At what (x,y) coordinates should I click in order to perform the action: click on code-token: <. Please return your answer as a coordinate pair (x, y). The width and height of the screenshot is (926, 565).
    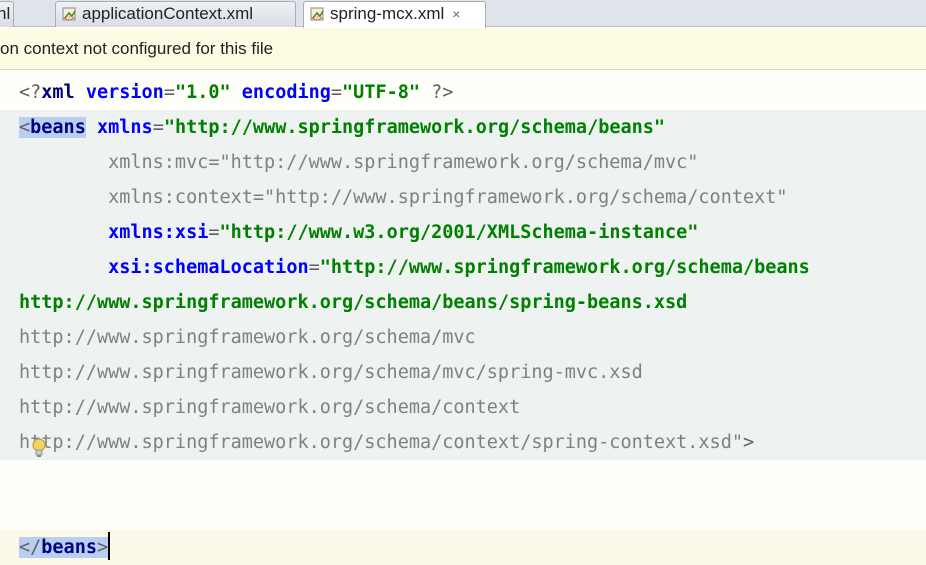
    Looking at the image, I should click on (25, 127).